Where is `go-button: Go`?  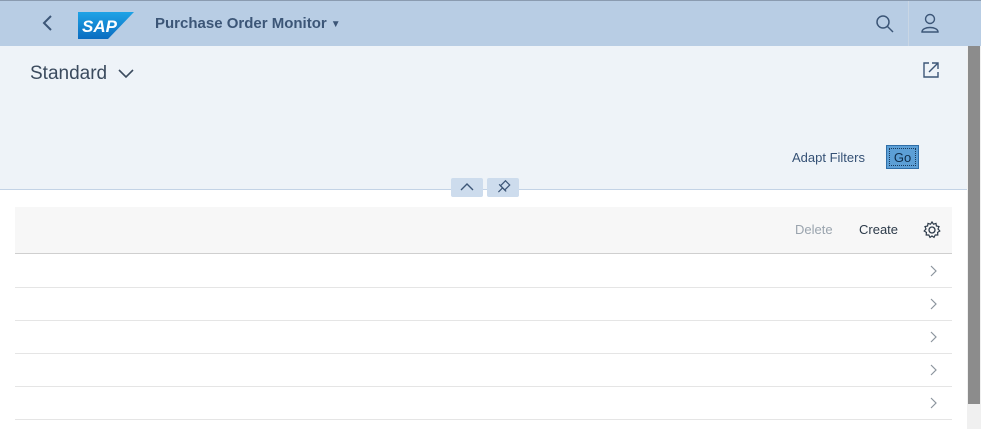 go-button: Go is located at coordinates (902, 157).